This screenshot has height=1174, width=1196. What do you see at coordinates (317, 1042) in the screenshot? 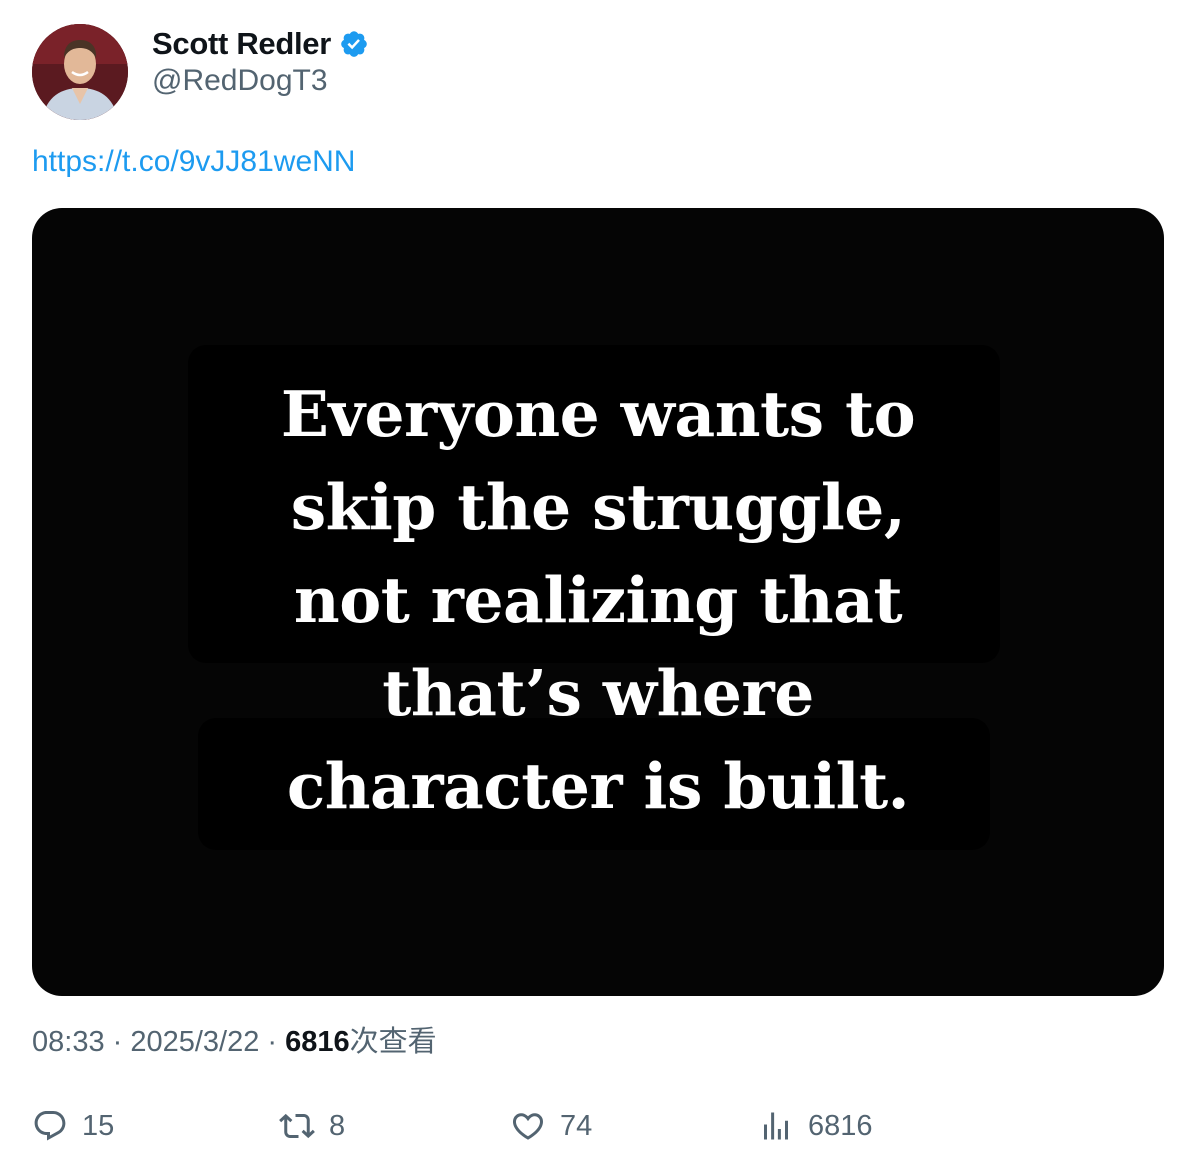
I see `views-count: 6816` at bounding box center [317, 1042].